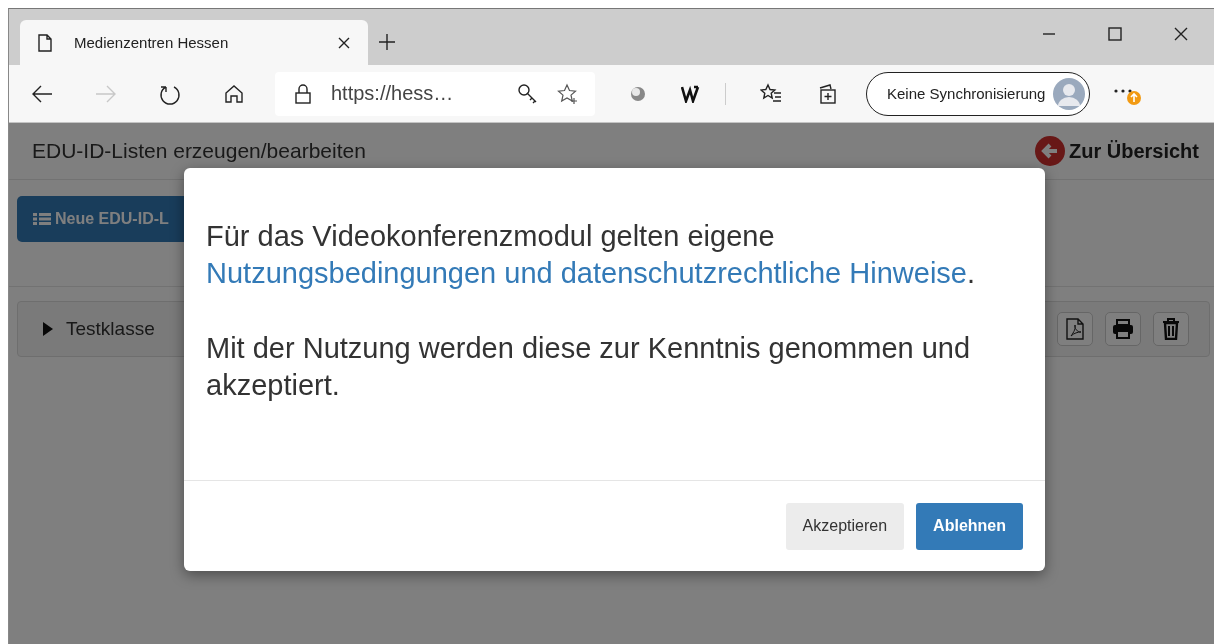 The image size is (1214, 644). What do you see at coordinates (42, 219) in the screenshot?
I see `list-icon` at bounding box center [42, 219].